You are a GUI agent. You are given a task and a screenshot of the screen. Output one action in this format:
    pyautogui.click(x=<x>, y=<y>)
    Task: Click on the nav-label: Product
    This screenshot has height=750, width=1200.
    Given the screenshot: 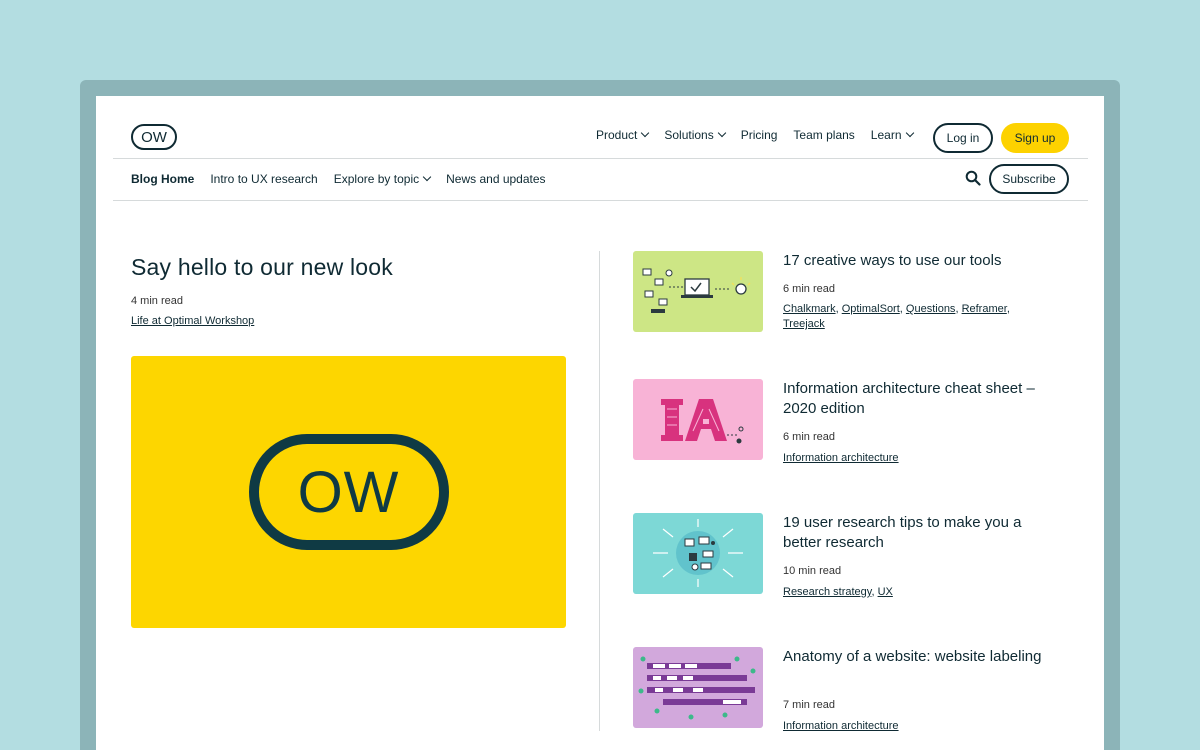 What is the action you would take?
    pyautogui.click(x=617, y=135)
    